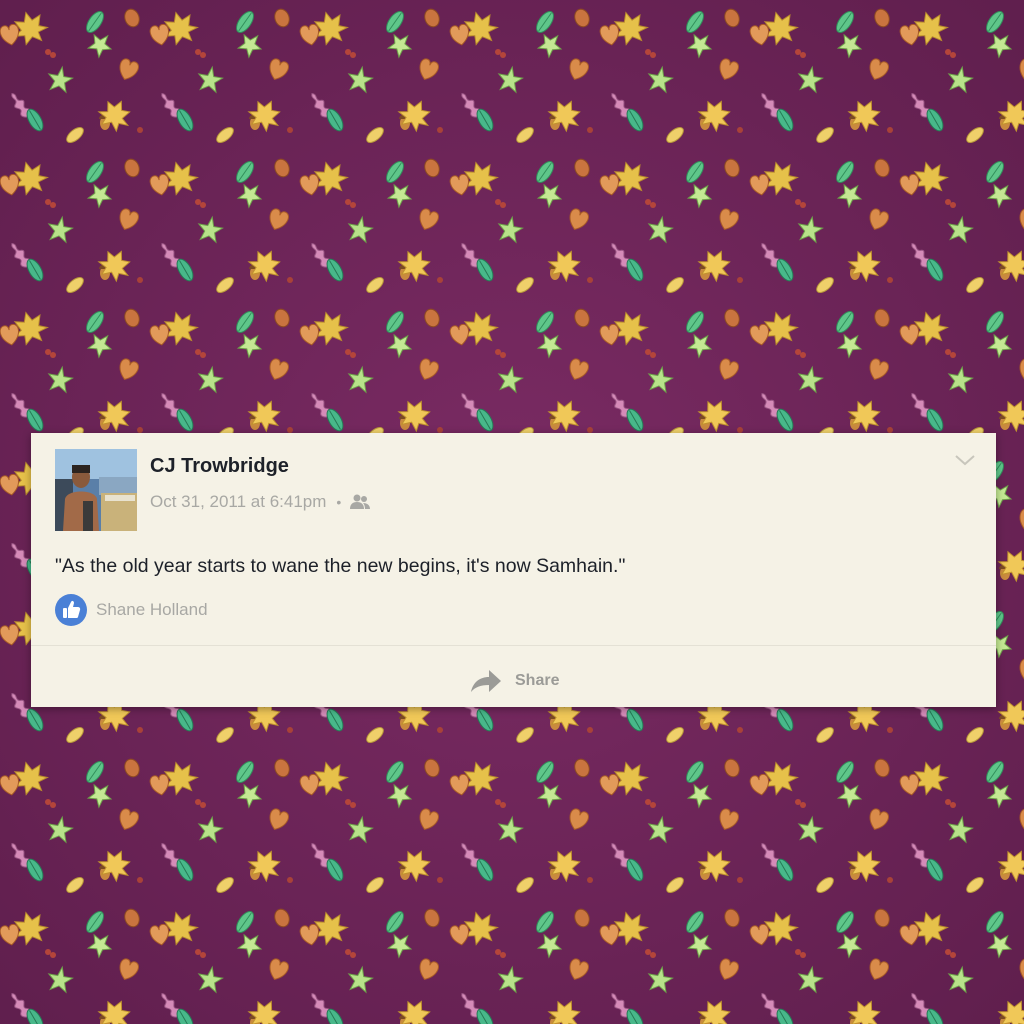 This screenshot has width=1024, height=1024. I want to click on chevron-down-icon, so click(965, 460).